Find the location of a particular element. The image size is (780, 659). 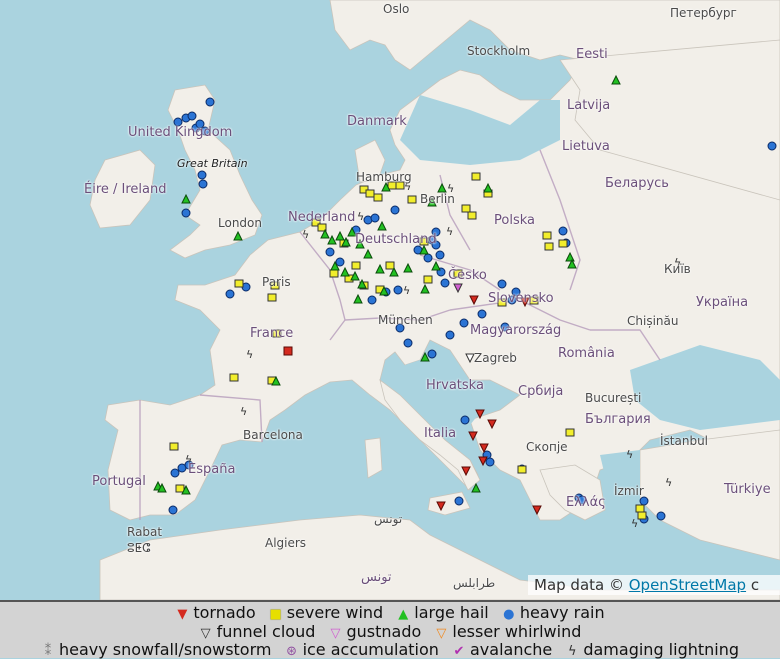

lesser-whirlwind-icon: ▽ is located at coordinates (441, 633).